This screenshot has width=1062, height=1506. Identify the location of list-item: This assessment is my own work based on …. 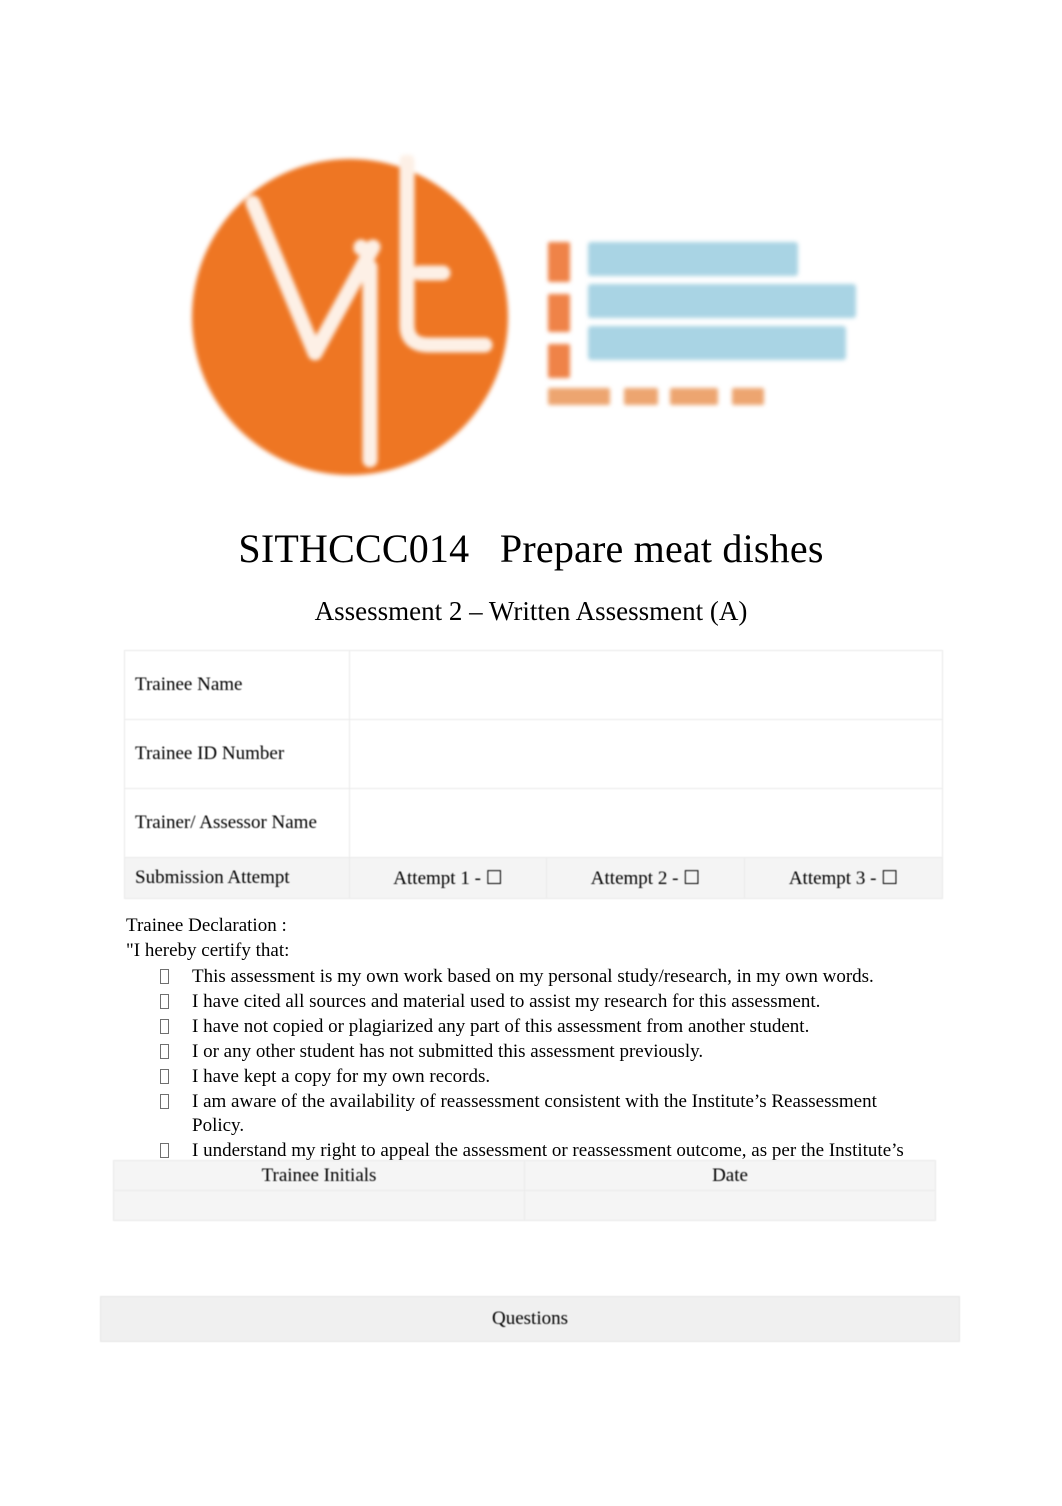
(526, 977).